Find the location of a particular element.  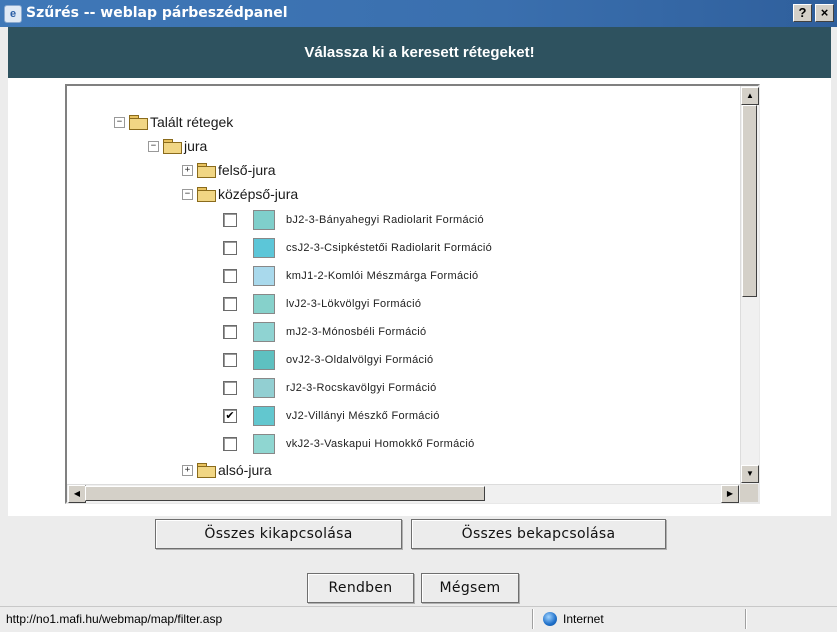

scrollbar-corner is located at coordinates (749, 493).